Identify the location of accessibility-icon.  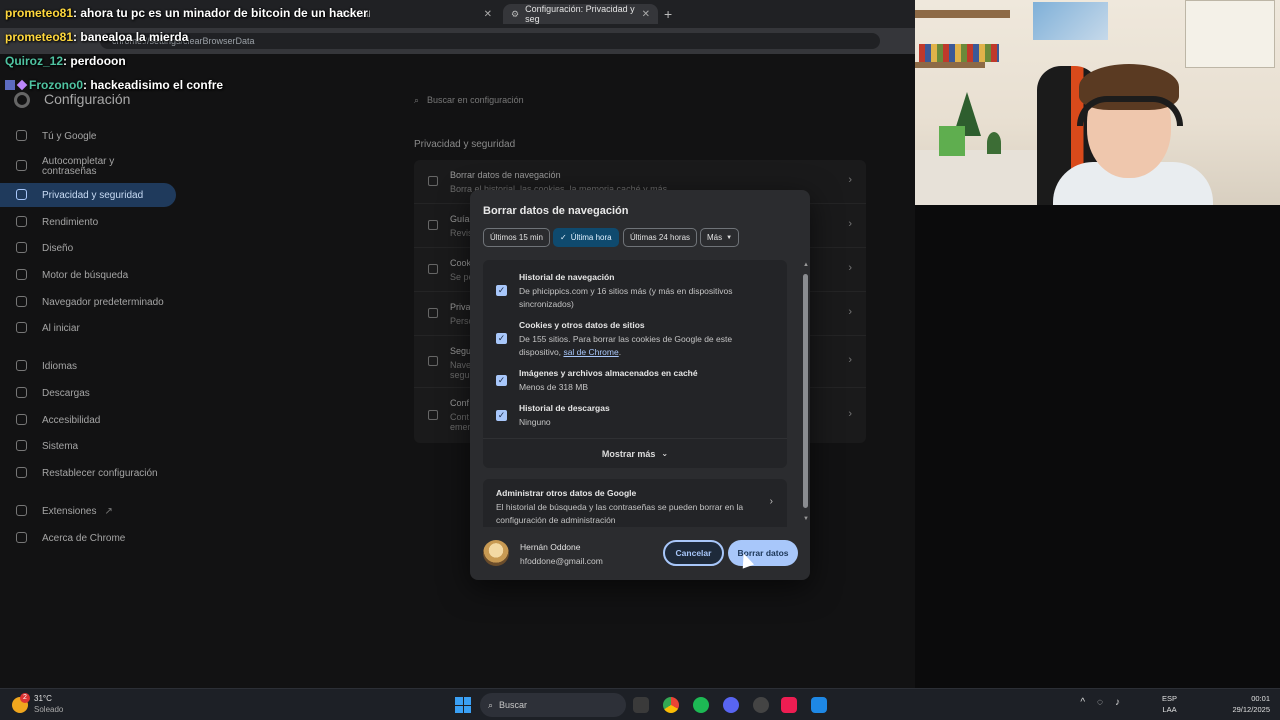
(21, 419).